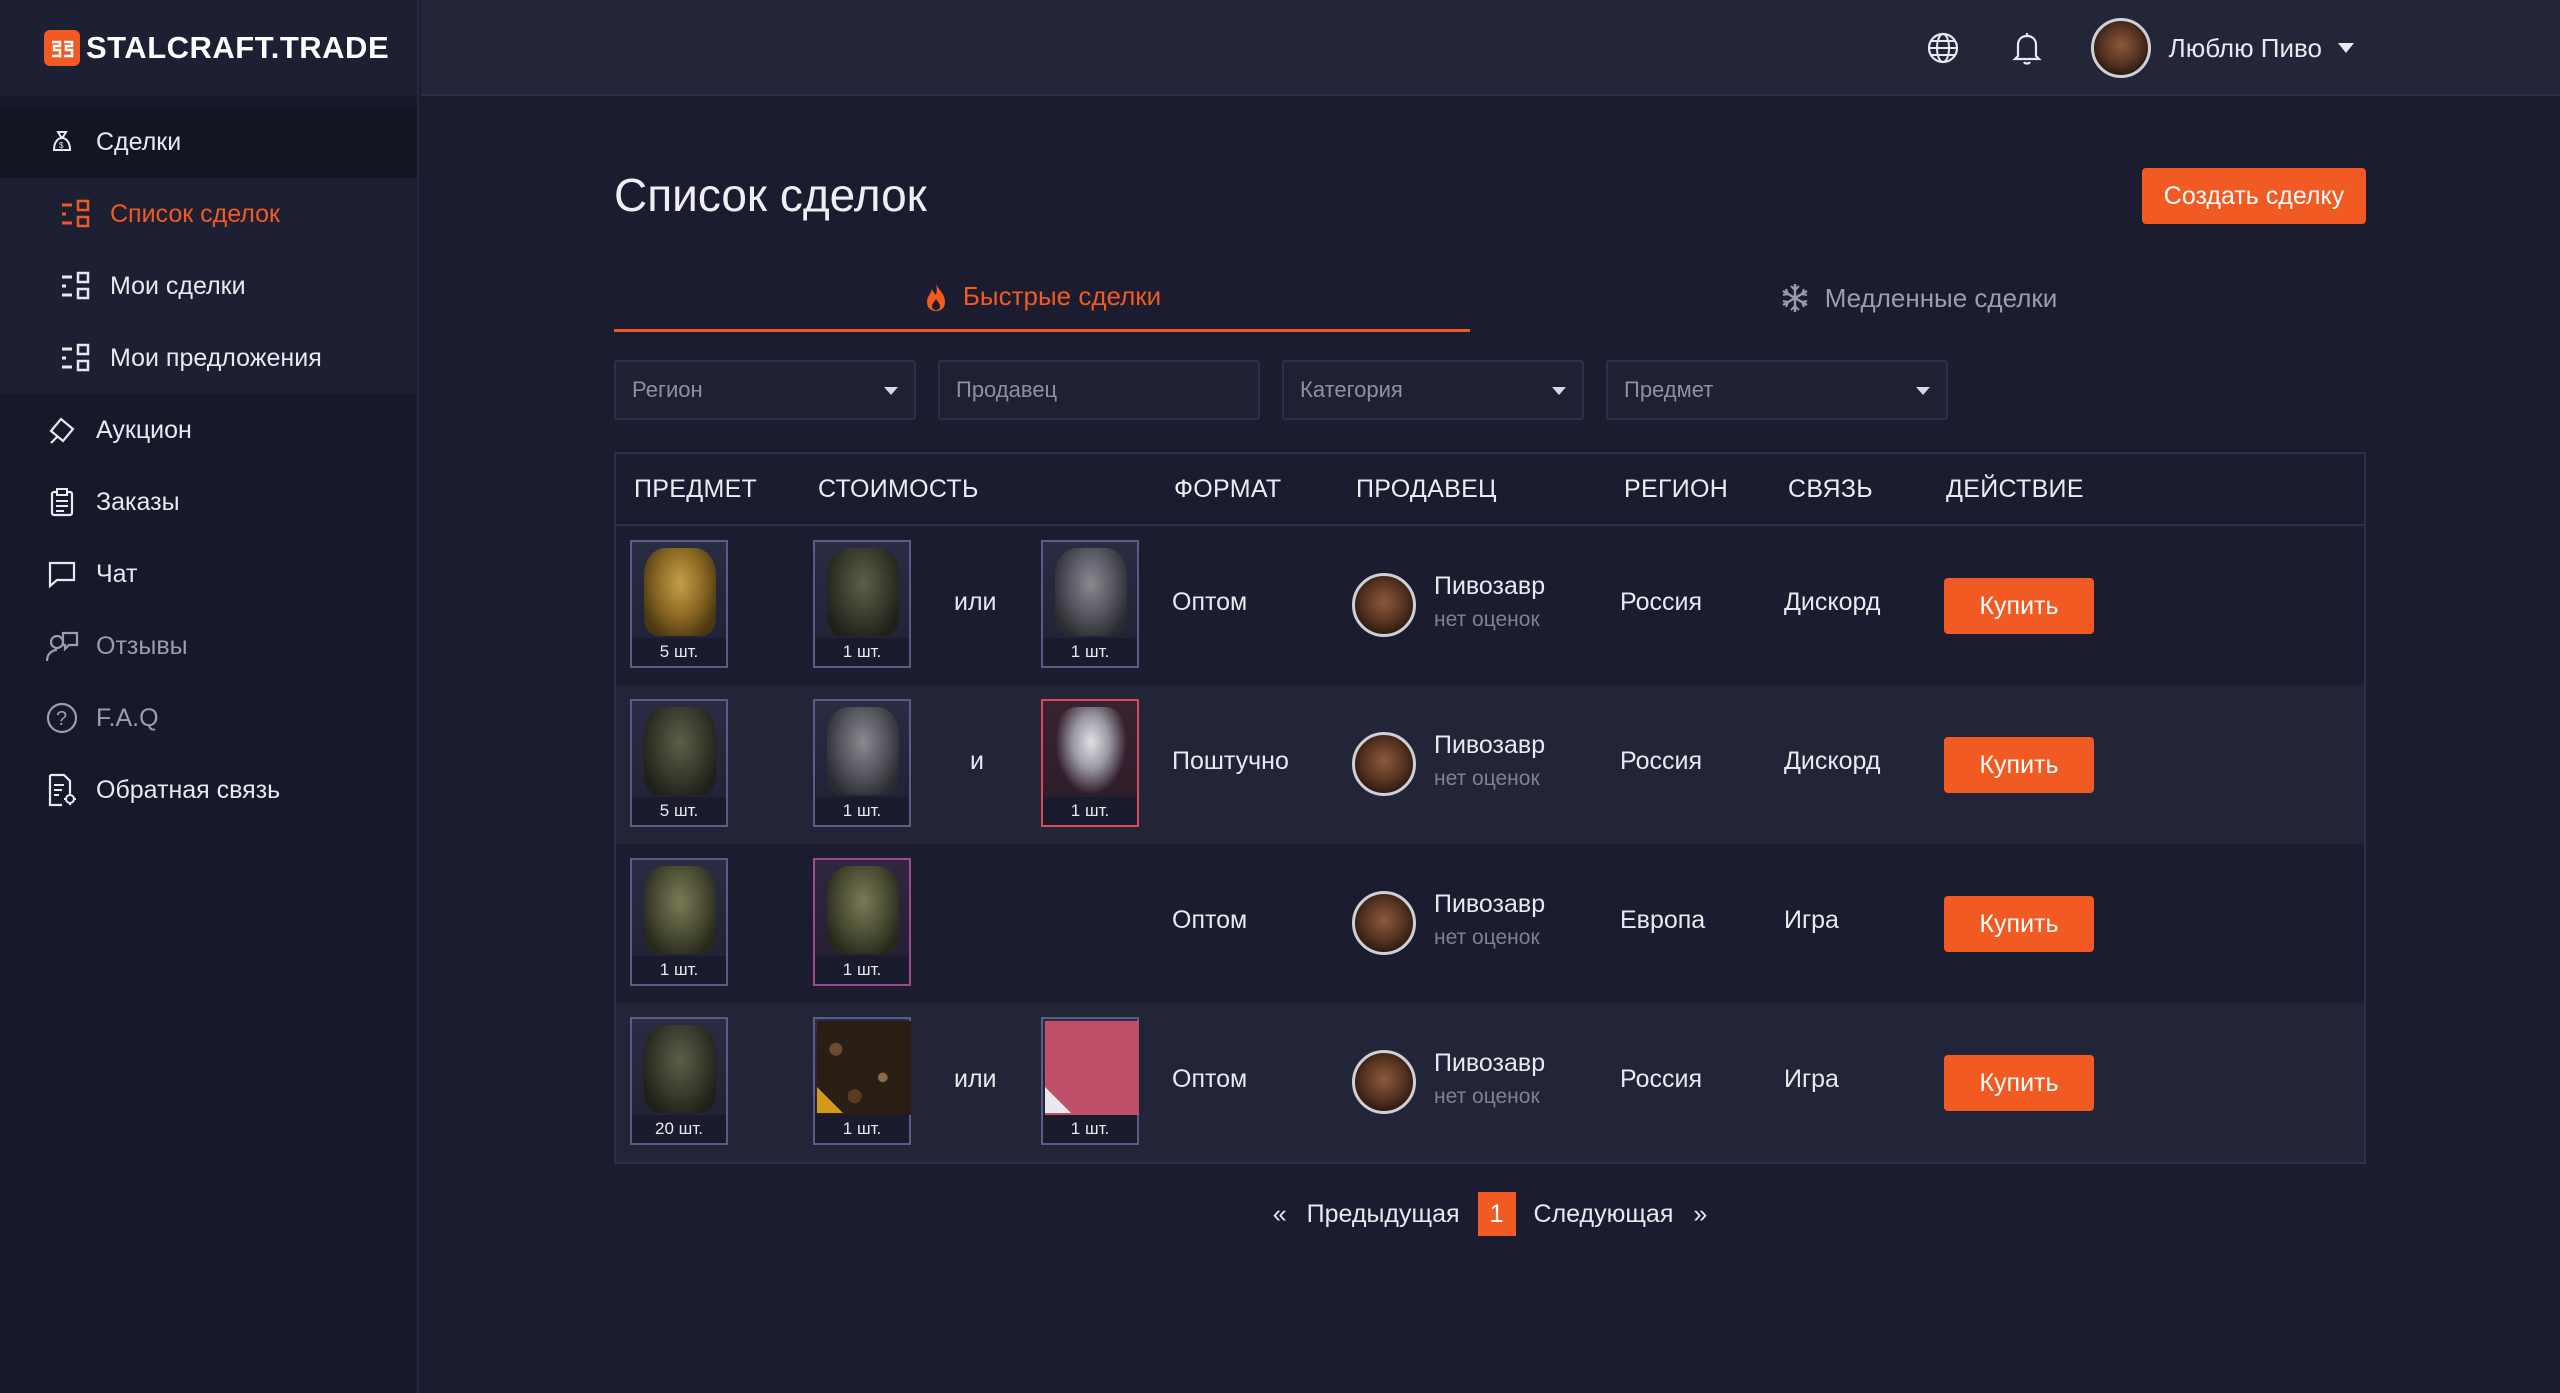 This screenshot has height=1393, width=2560. What do you see at coordinates (1496, 1214) in the screenshot?
I see `page-number-current: 1` at bounding box center [1496, 1214].